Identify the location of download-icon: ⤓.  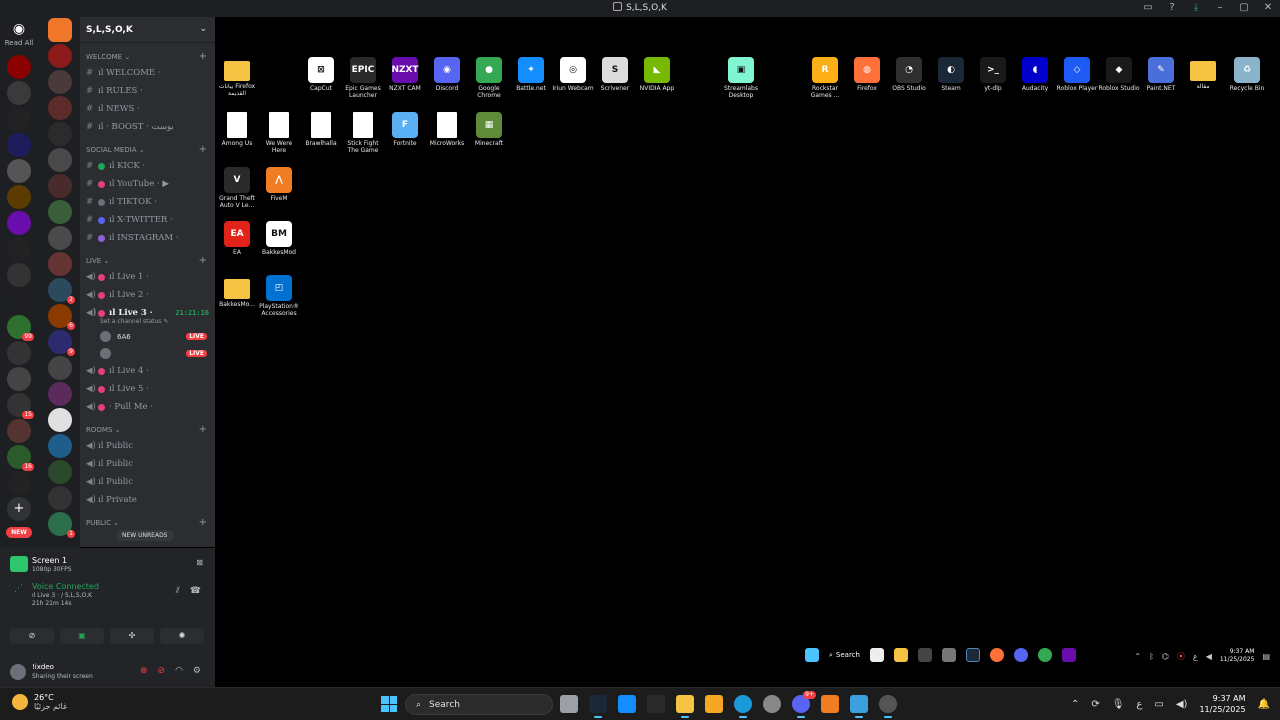
(1196, 8).